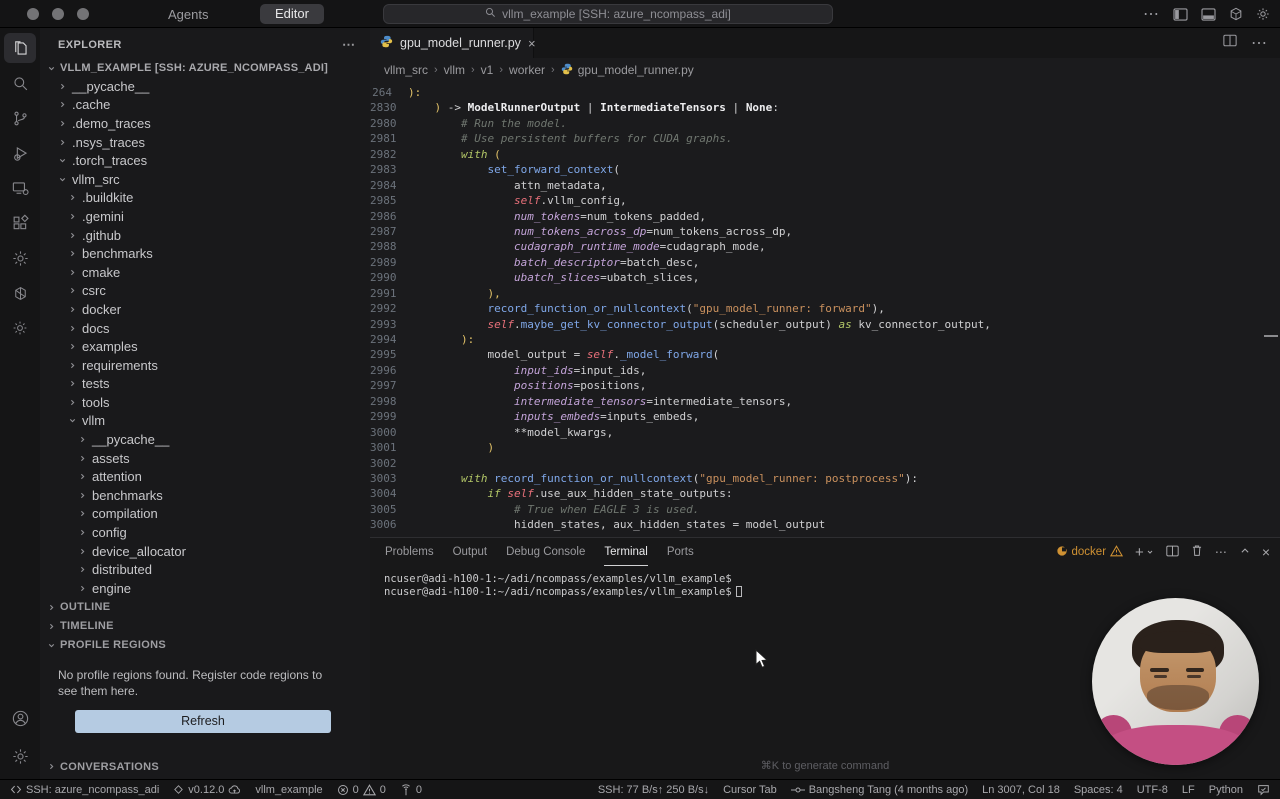 The image size is (1280, 799). I want to click on status-cursor-tab: Cursor Tab, so click(750, 790).